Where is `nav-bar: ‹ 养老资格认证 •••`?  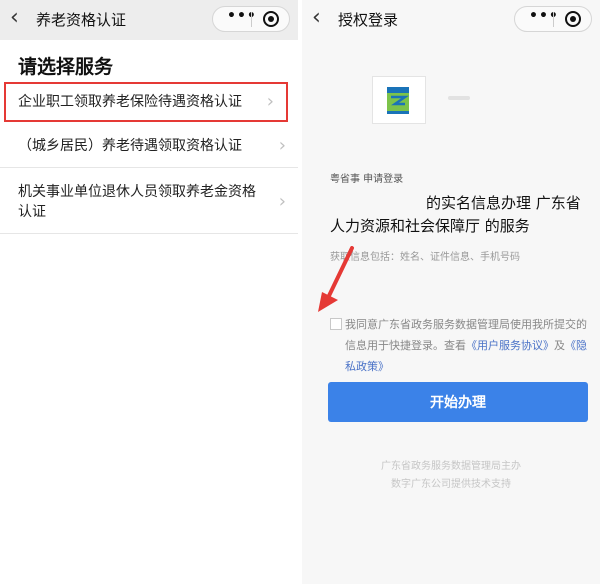
nav-bar: ‹ 养老资格认证 ••• is located at coordinates (149, 20).